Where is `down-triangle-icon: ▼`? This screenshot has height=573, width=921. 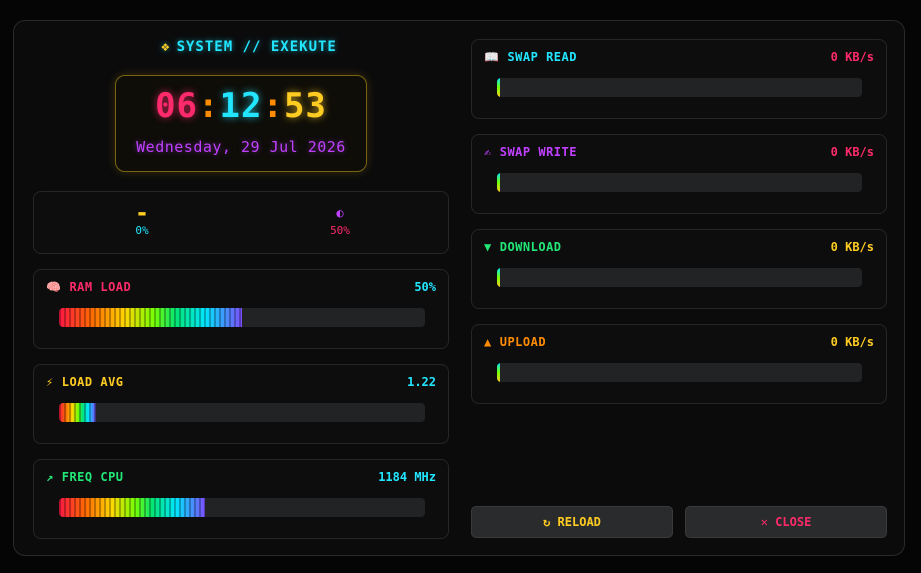 down-triangle-icon: ▼ is located at coordinates (488, 247).